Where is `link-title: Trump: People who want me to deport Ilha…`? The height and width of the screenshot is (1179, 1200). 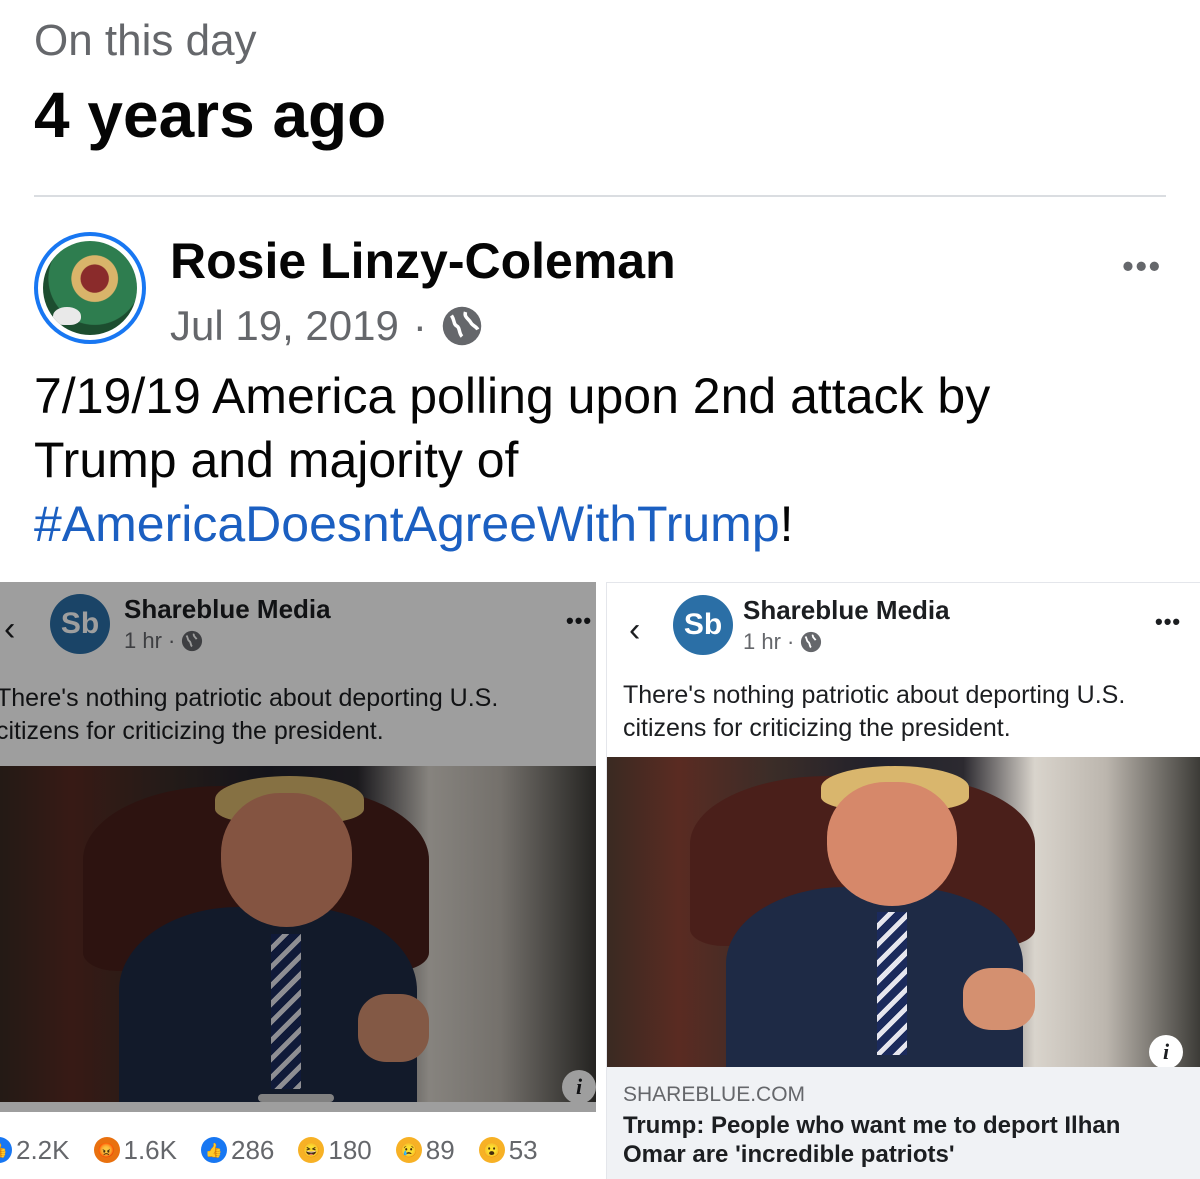 link-title: Trump: People who want me to deport Ilha… is located at coordinates (903, 1140).